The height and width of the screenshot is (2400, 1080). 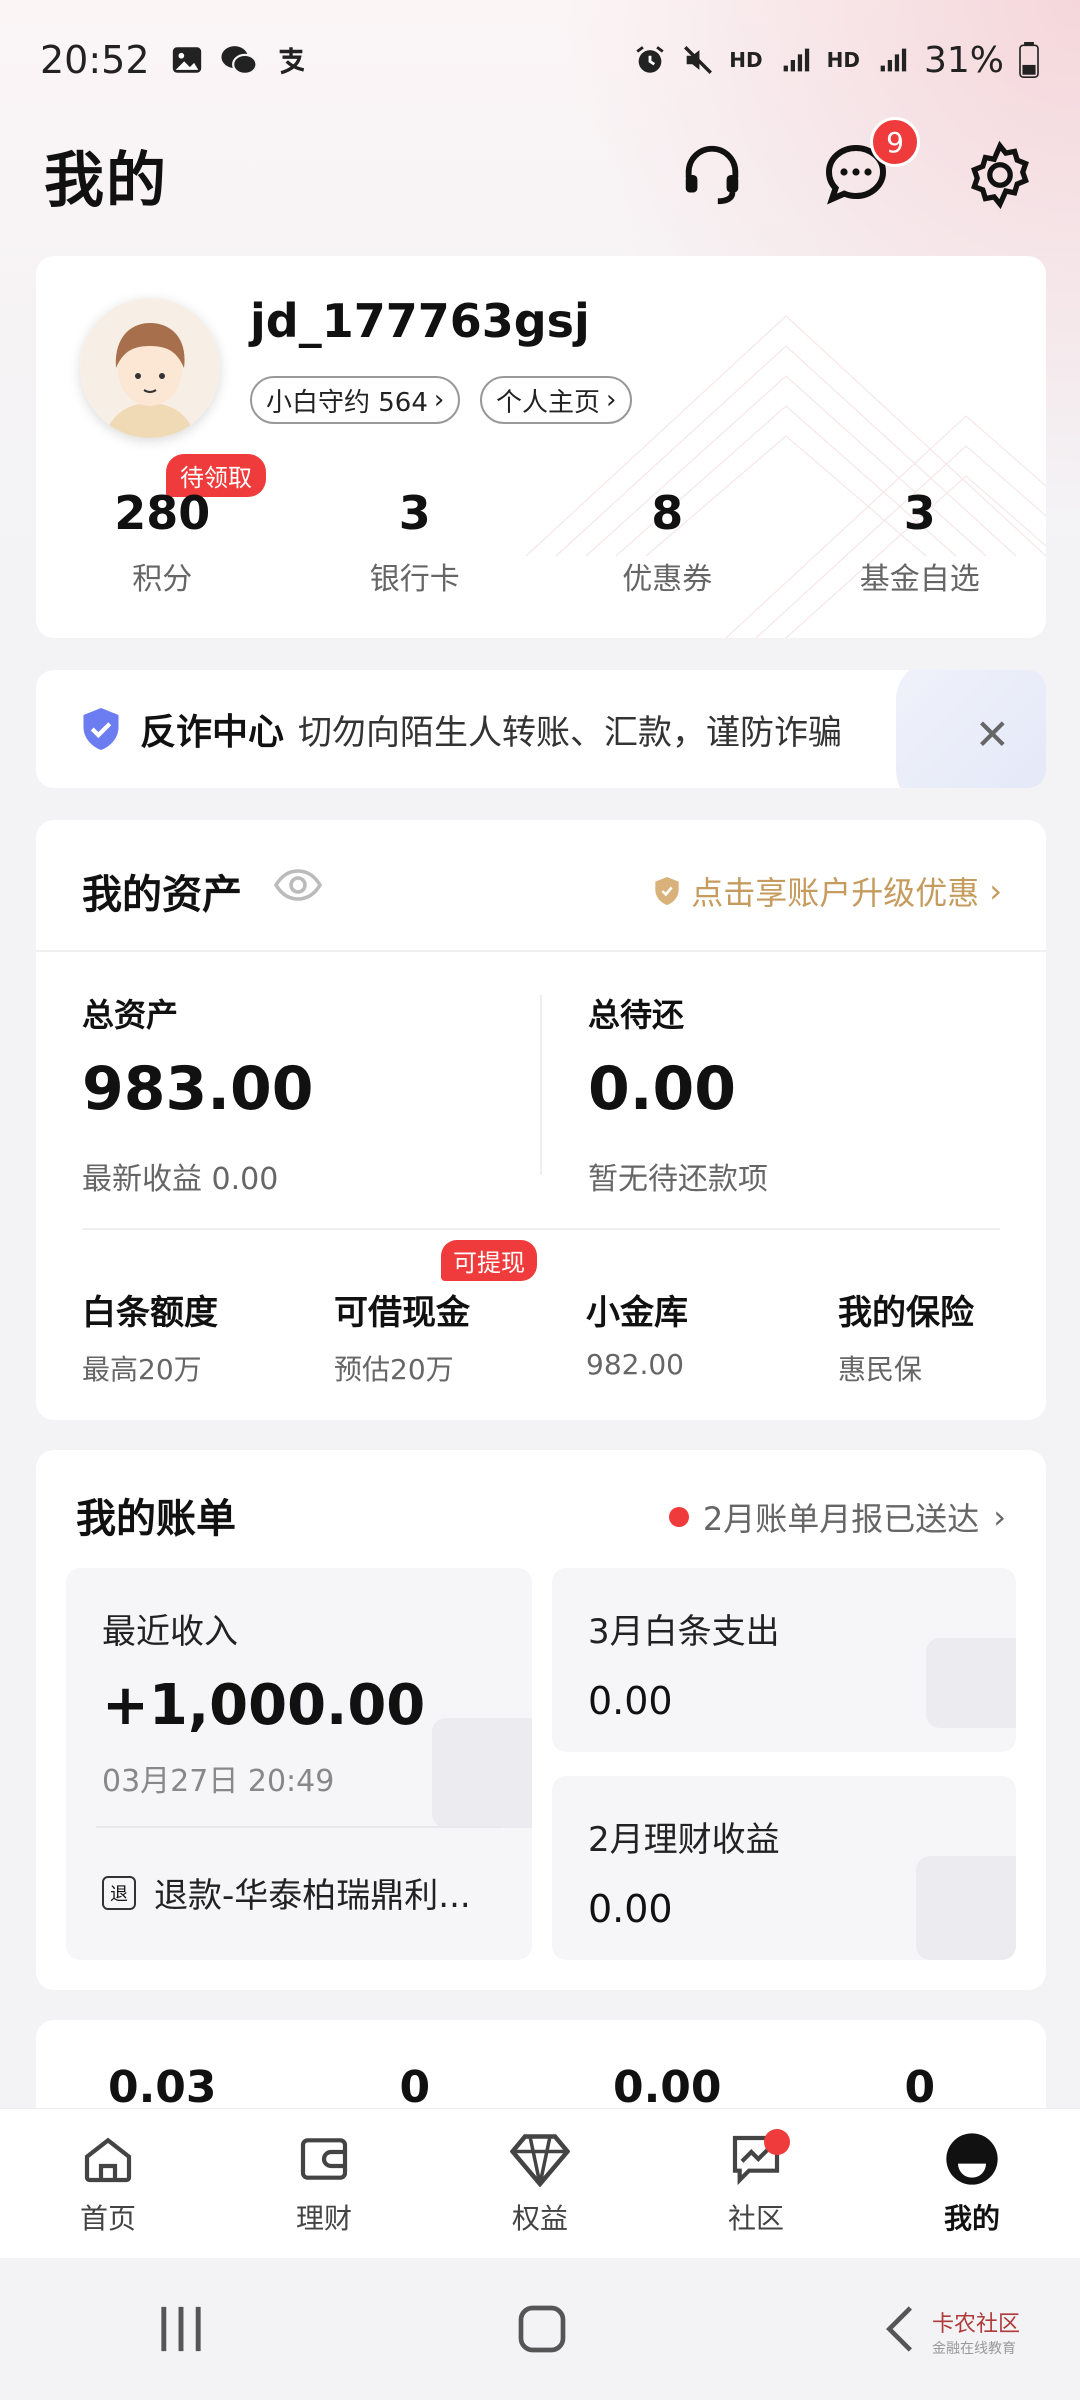 What do you see at coordinates (540, 60) in the screenshot?
I see `status-bar: 20:52 HD HD 31%` at bounding box center [540, 60].